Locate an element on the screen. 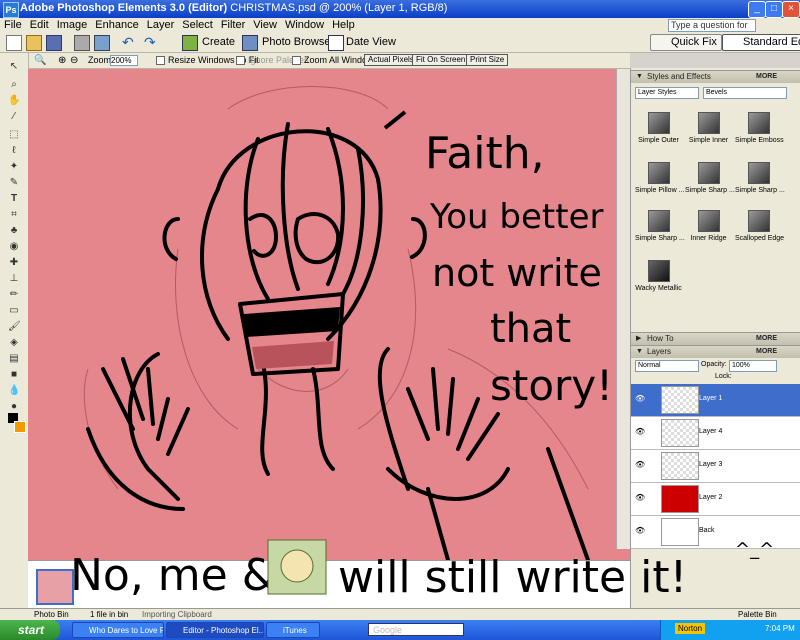 This screenshot has width=800, height=640. new-file-icon is located at coordinates (14, 43).